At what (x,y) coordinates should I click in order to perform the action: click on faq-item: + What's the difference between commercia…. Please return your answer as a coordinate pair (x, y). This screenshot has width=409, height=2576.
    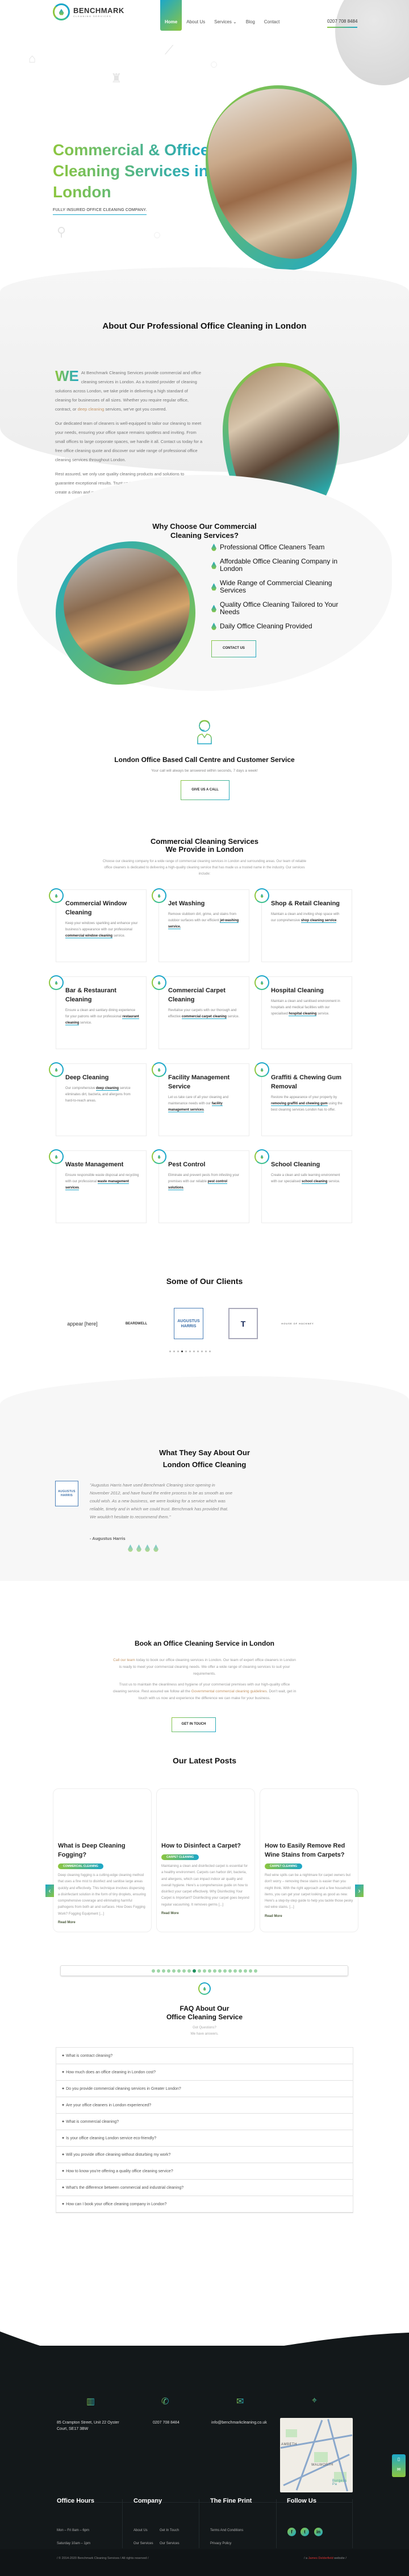
    Looking at the image, I should click on (204, 2188).